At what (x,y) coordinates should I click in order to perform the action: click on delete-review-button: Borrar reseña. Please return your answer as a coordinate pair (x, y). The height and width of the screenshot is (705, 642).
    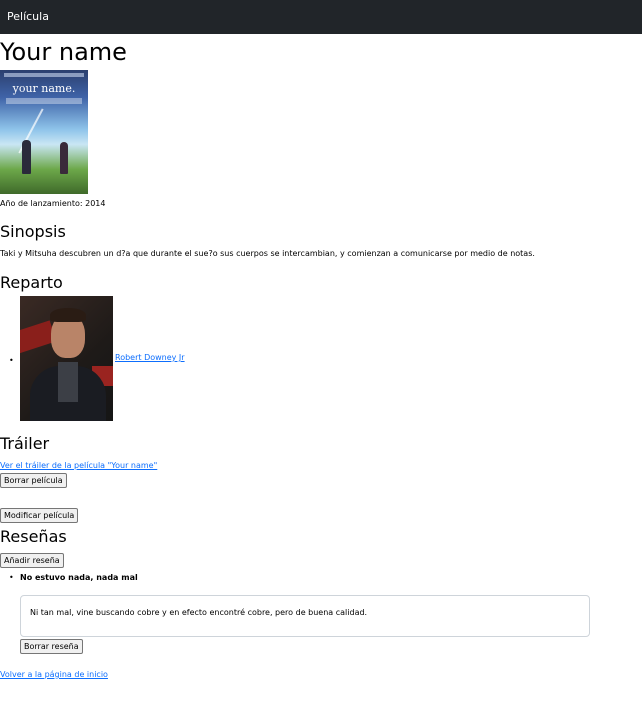
    Looking at the image, I should click on (51, 646).